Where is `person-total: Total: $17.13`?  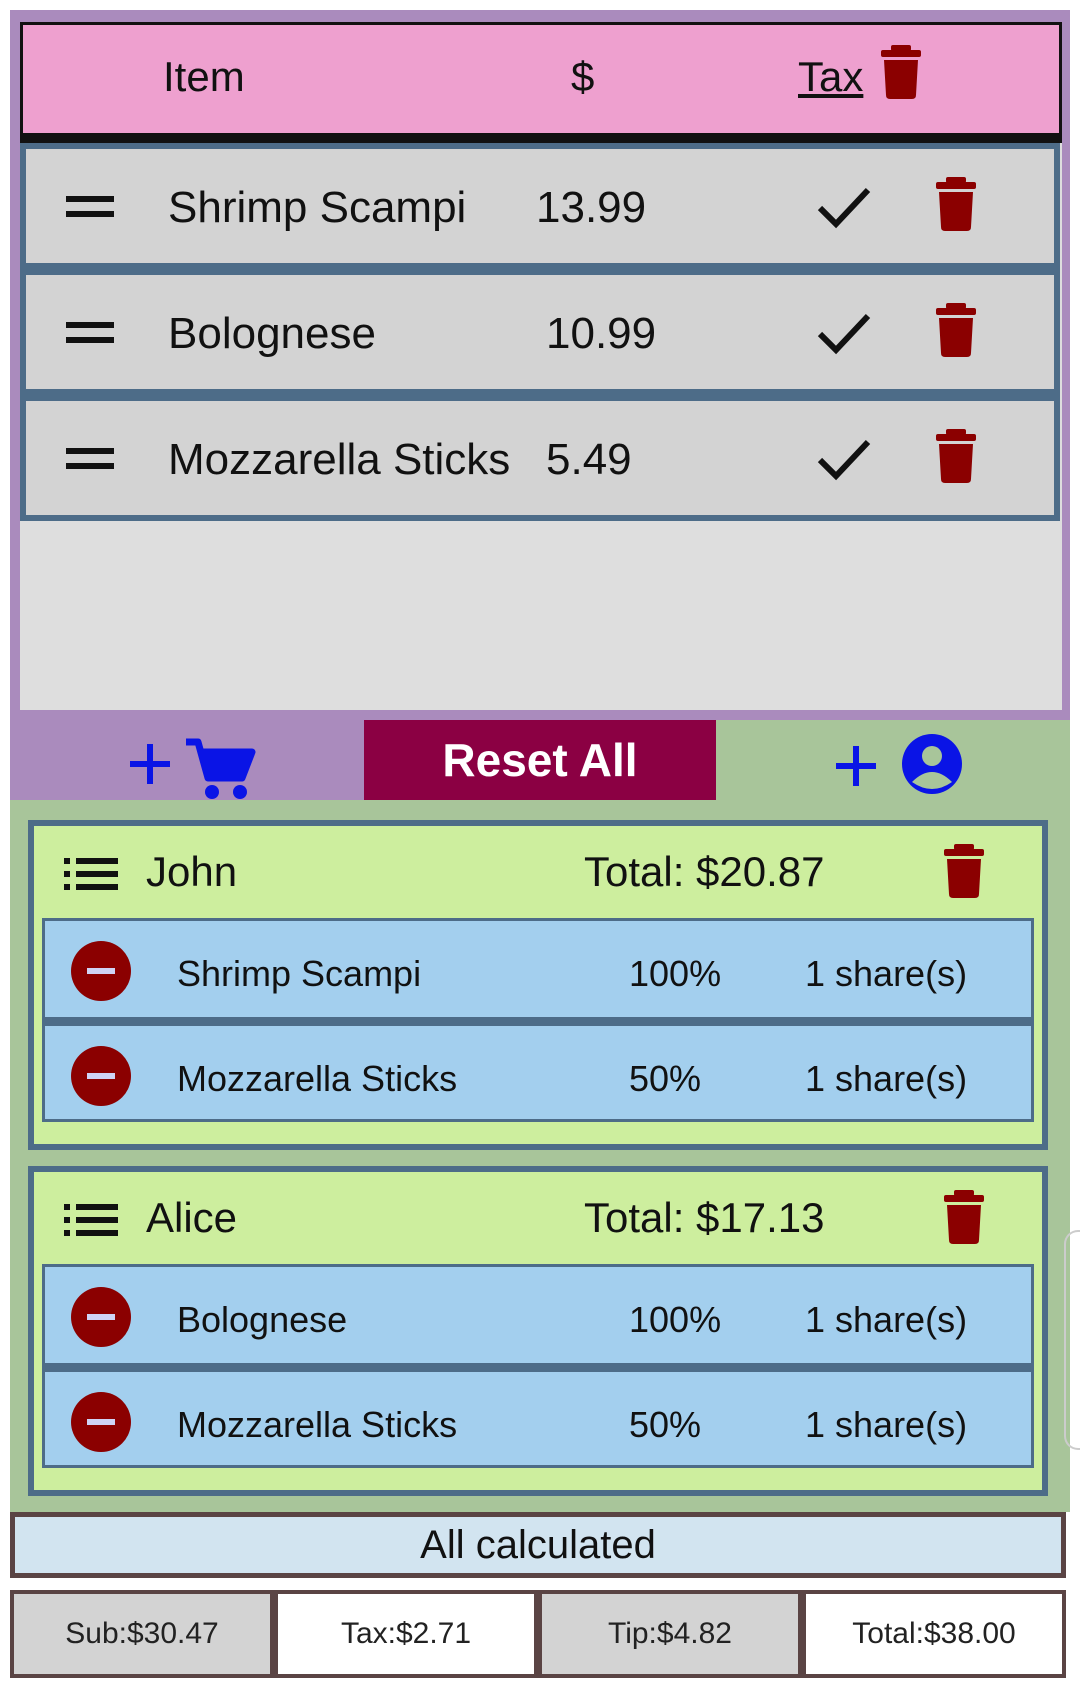
person-total: Total: $17.13 is located at coordinates (704, 1217).